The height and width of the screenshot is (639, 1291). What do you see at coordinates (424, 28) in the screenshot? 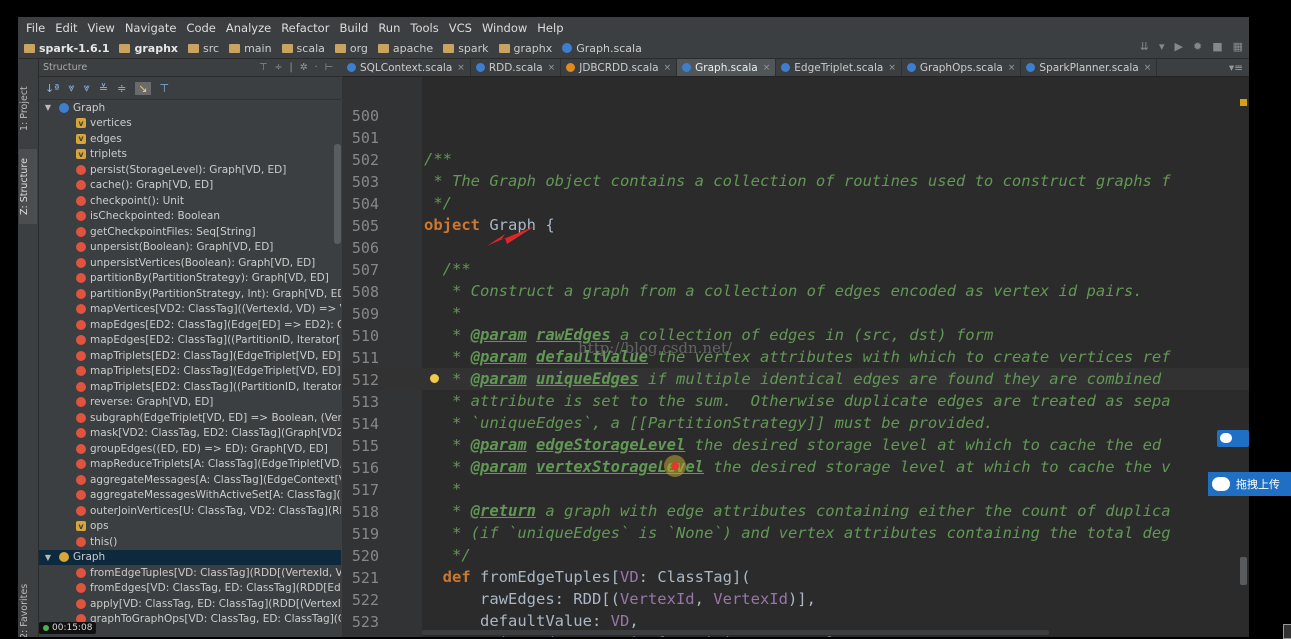
I see `menu-item-tools: Tools` at bounding box center [424, 28].